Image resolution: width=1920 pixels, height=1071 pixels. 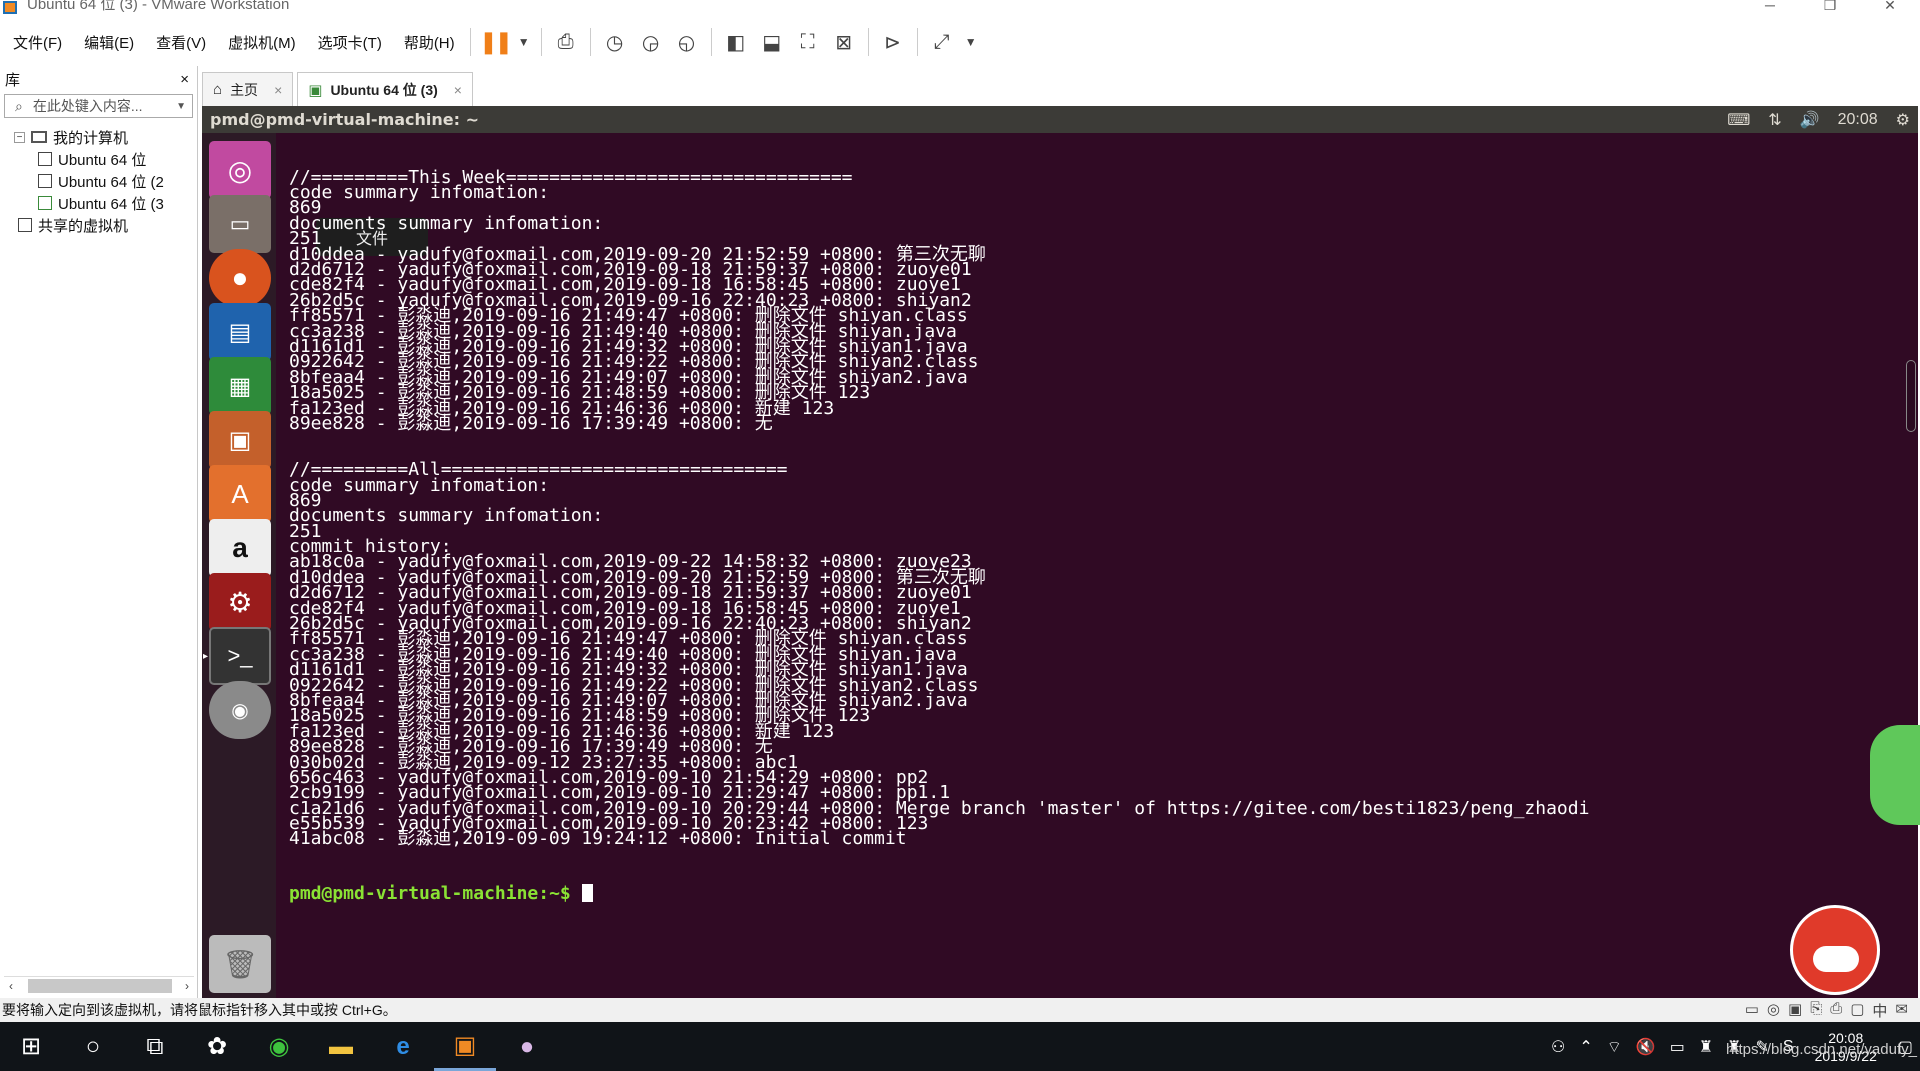 I want to click on writer-icon: ▤, so click(x=240, y=332).